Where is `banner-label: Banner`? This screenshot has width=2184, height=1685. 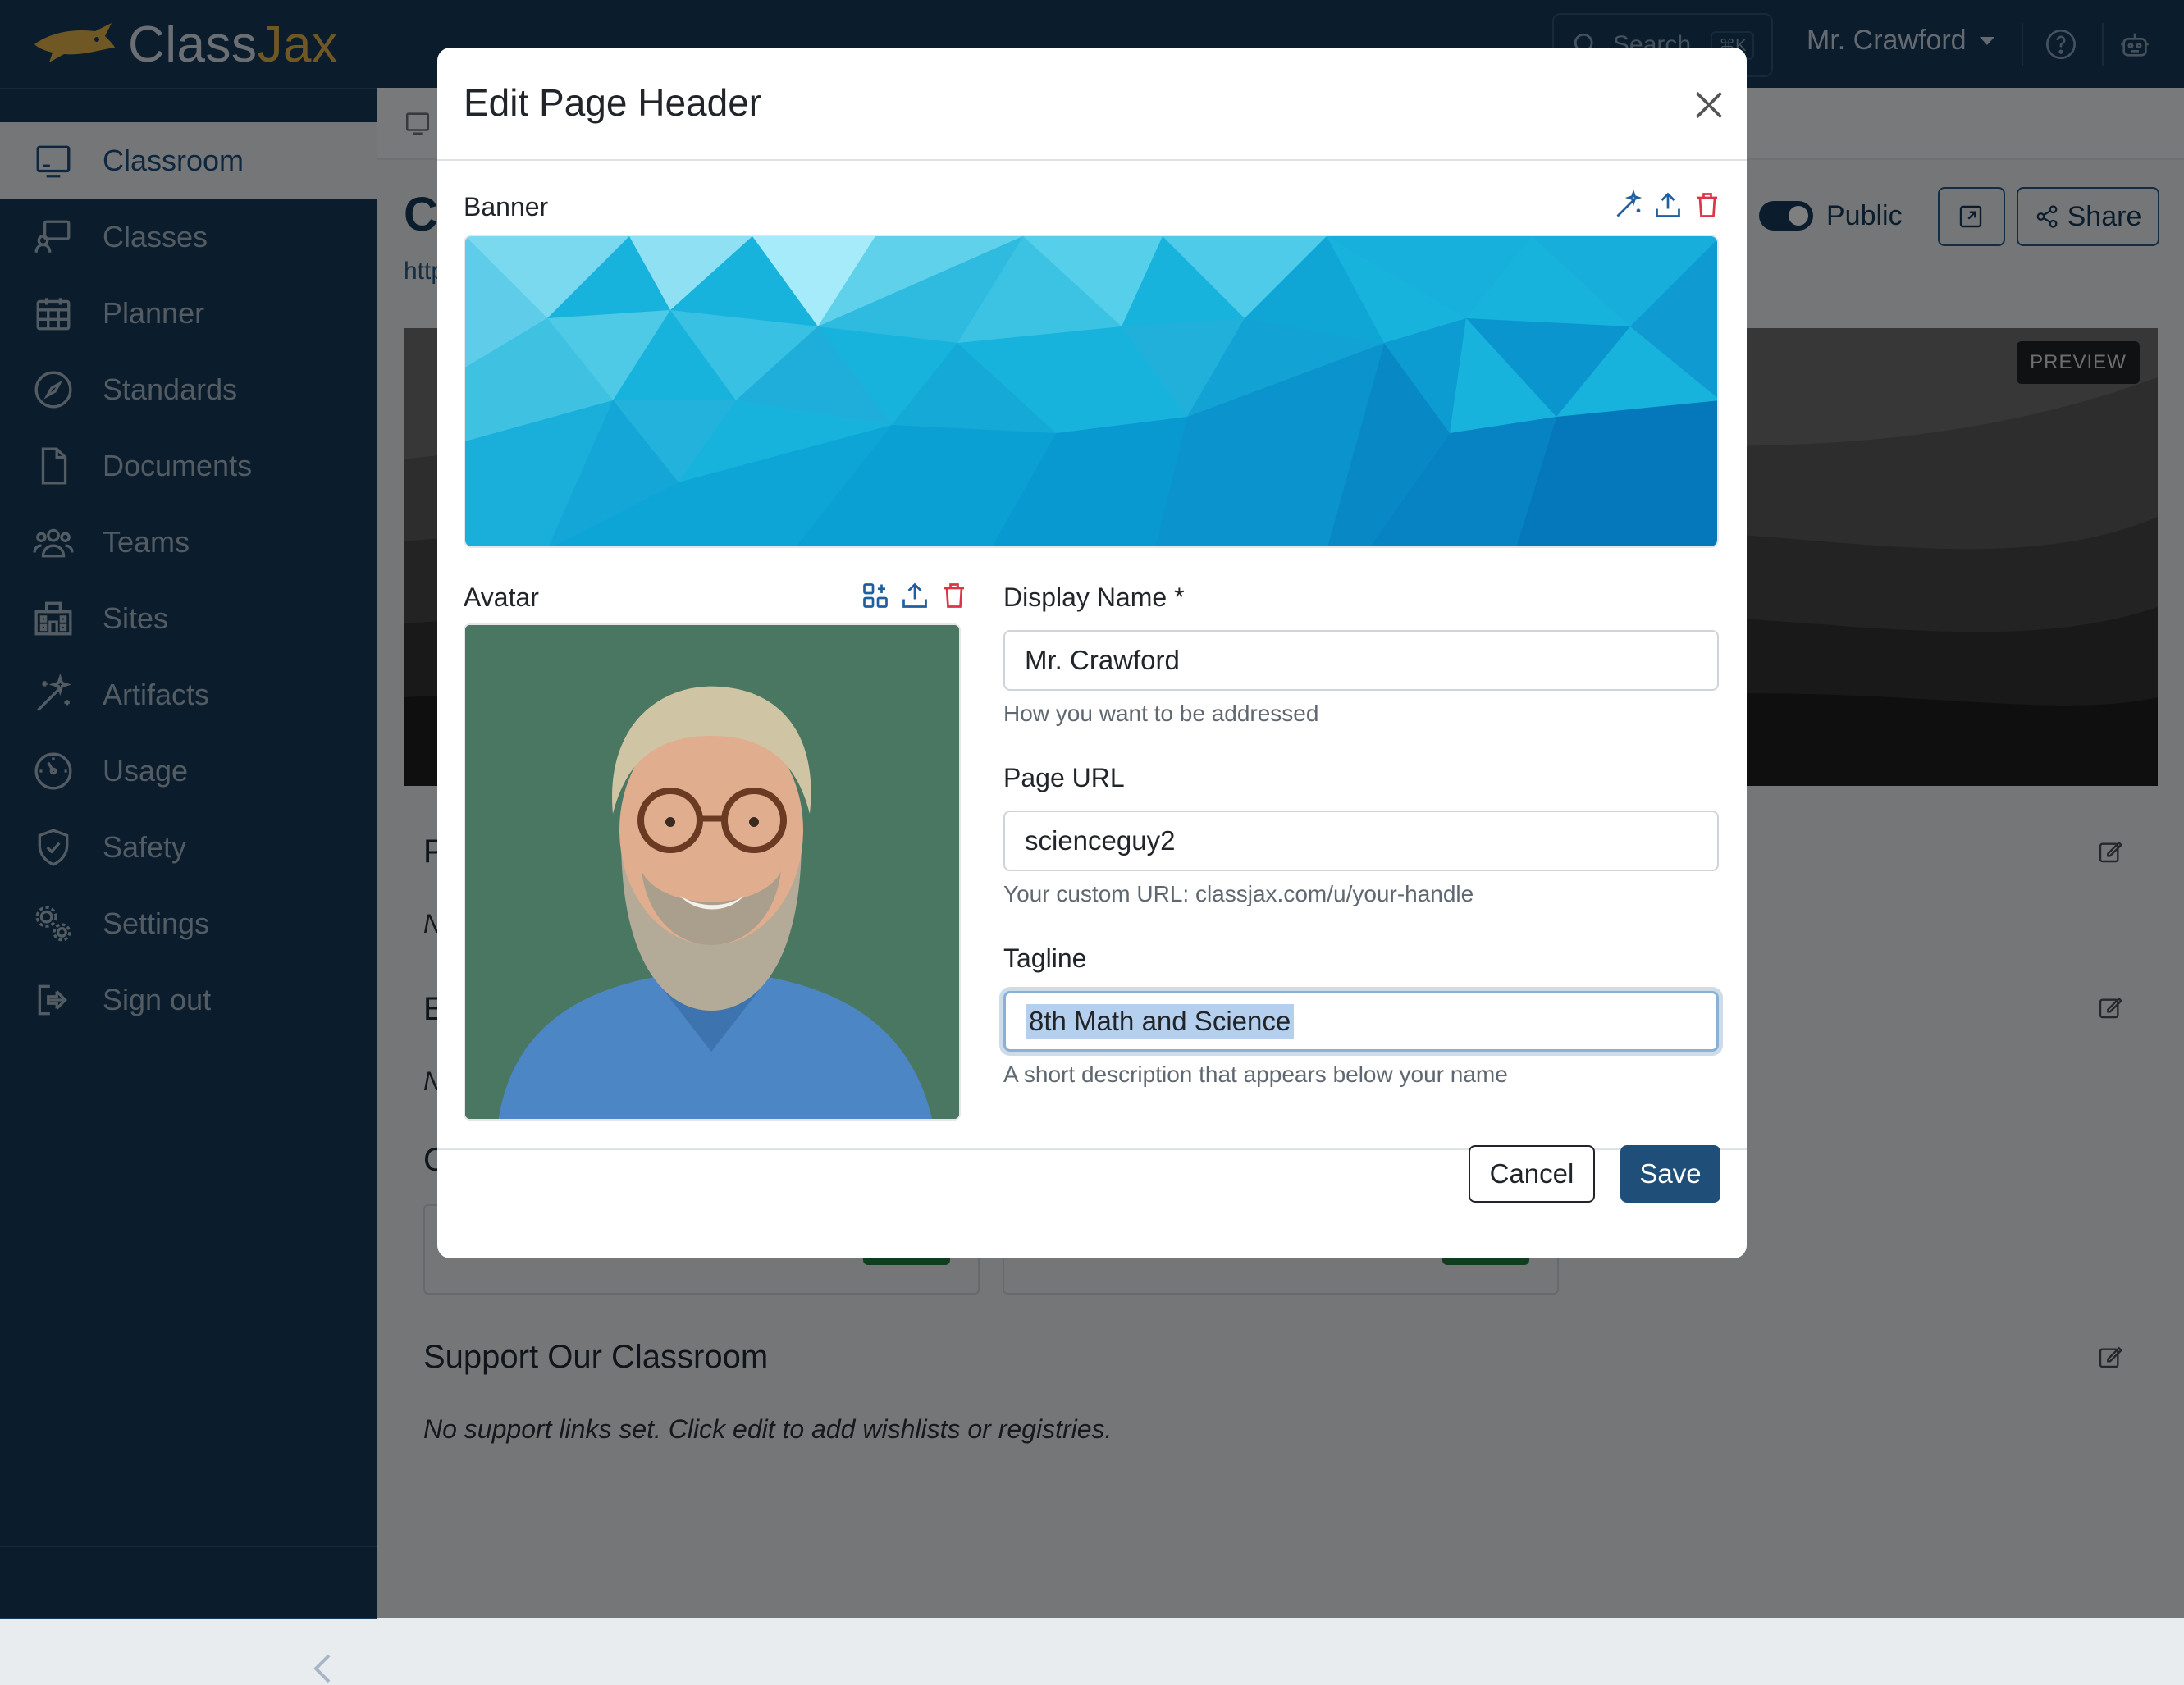 banner-label: Banner is located at coordinates (507, 206).